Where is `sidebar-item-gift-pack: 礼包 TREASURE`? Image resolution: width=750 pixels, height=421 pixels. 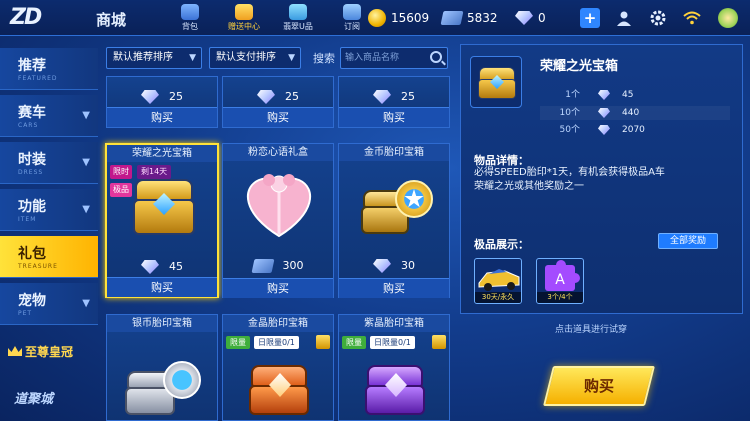 sidebar-item-gift-pack: 礼包 TREASURE is located at coordinates (49, 257).